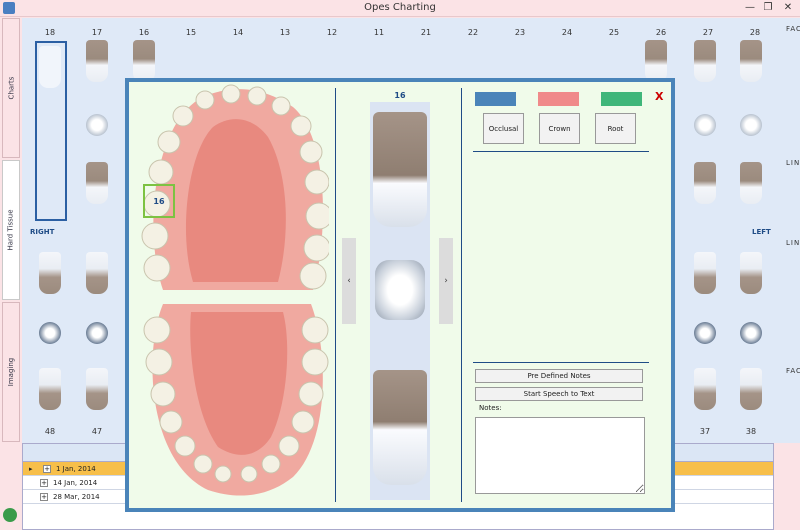 The width and height of the screenshot is (800, 530). Describe the element at coordinates (558, 99) in the screenshot. I see `color-swatch-red` at that location.